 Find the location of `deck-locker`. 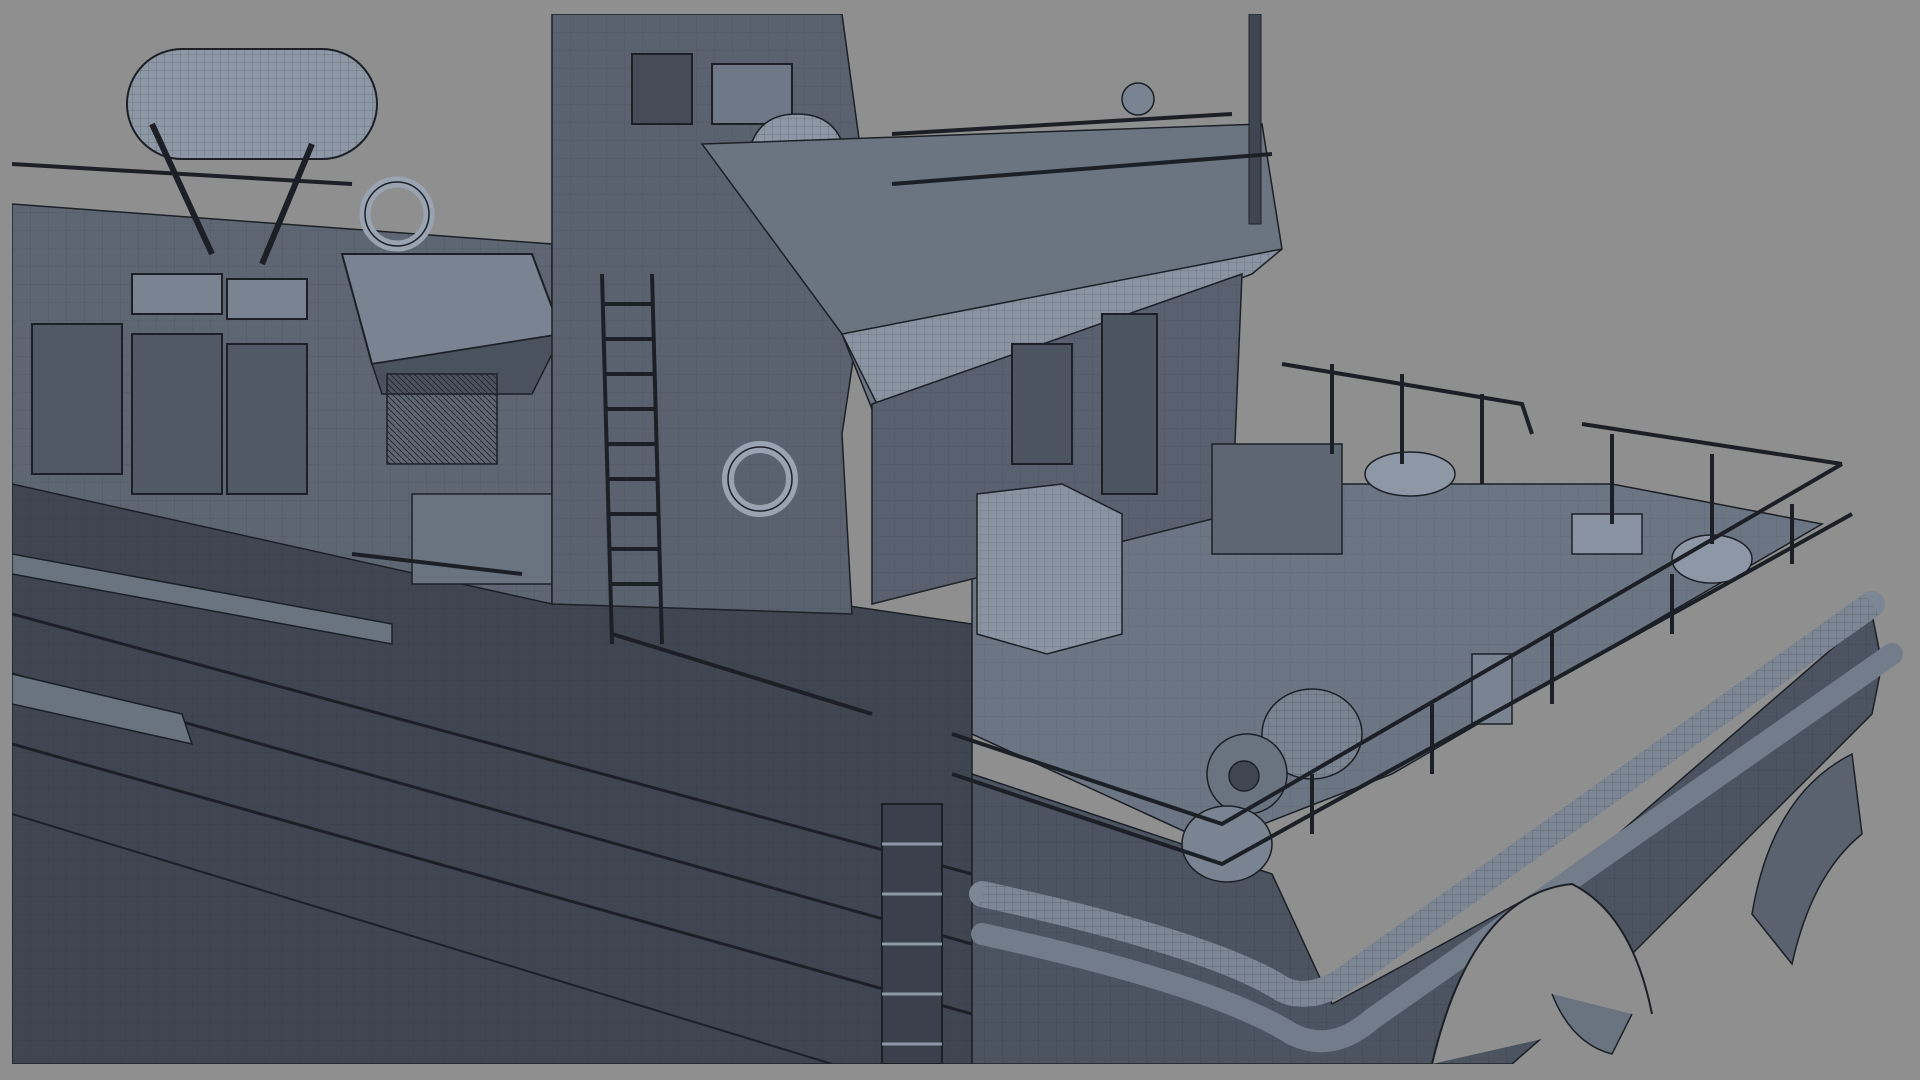

deck-locker is located at coordinates (1049, 569).